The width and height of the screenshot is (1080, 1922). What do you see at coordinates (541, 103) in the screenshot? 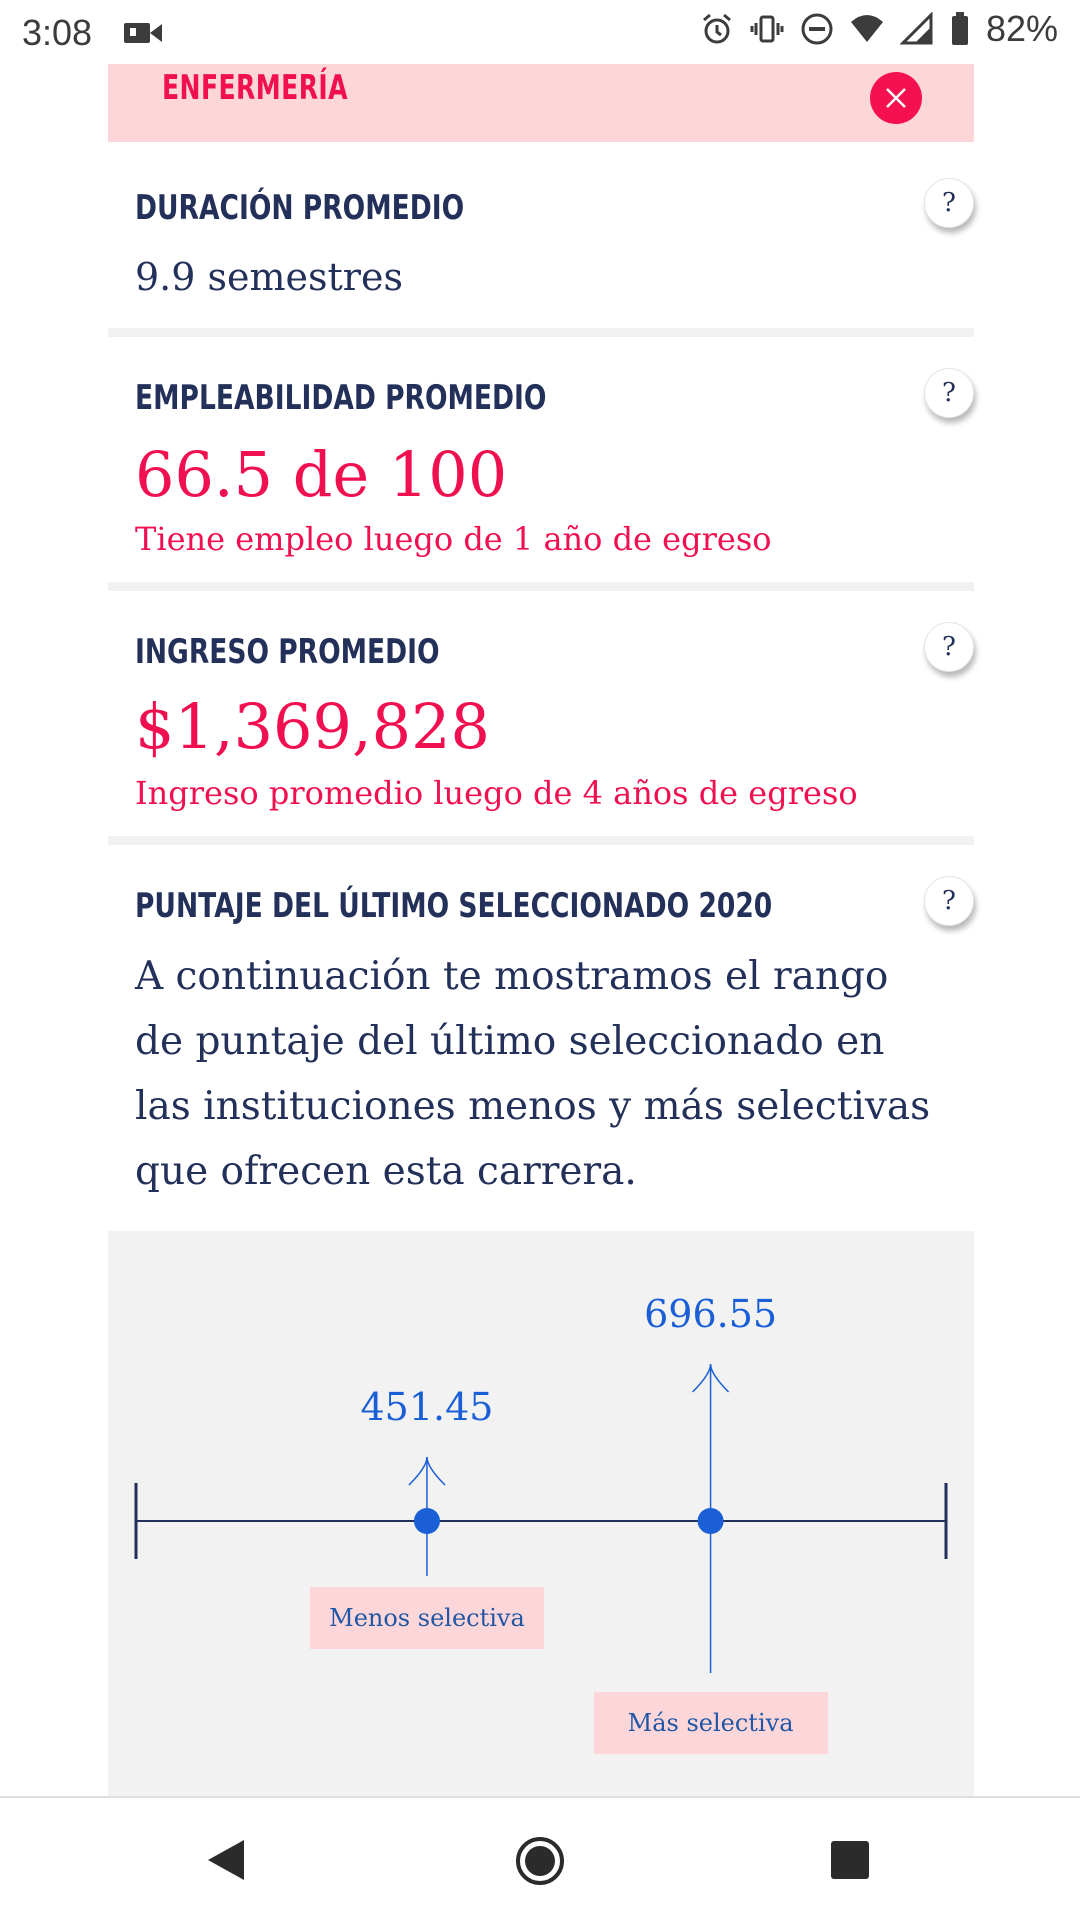
I see `career-header: ENFERMERÍA` at bounding box center [541, 103].